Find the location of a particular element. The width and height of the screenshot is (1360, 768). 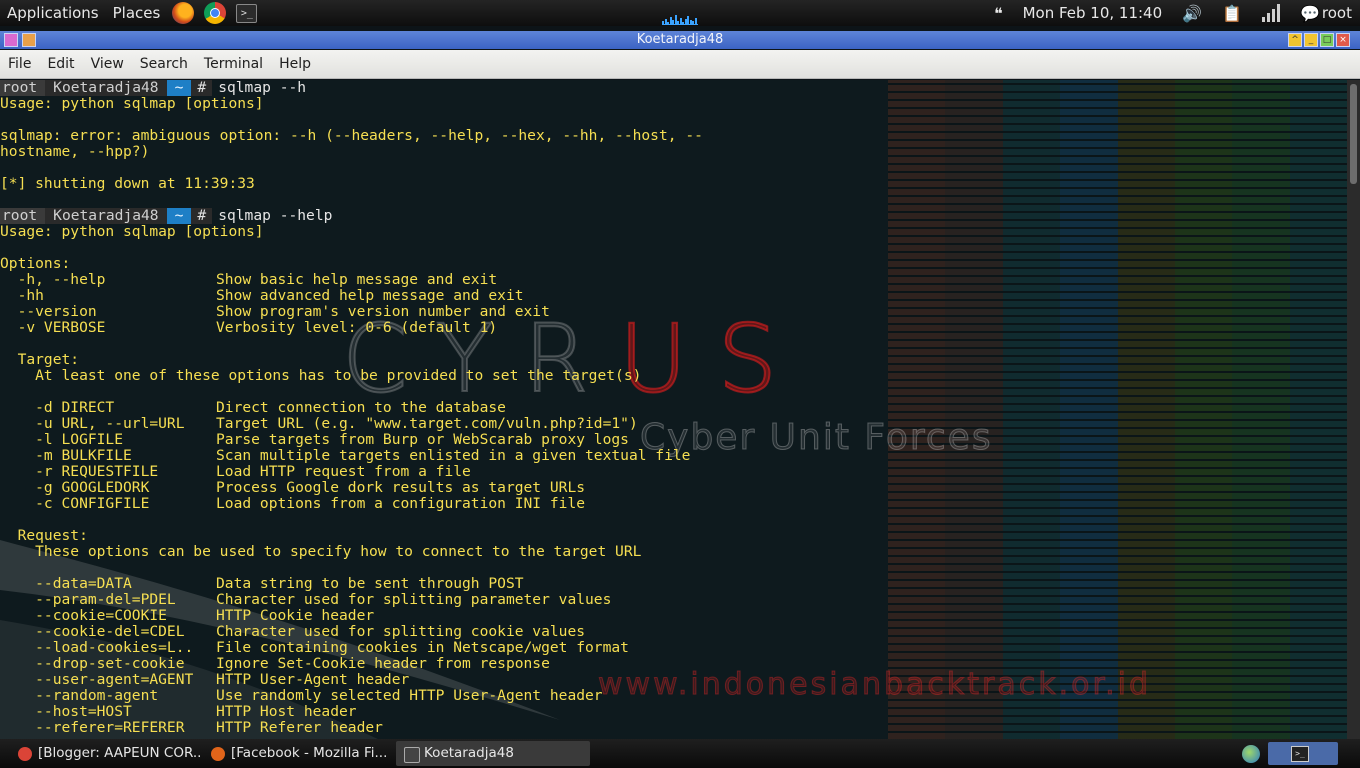

window-titlebar: Koetaradja48 ^ _ □ × is located at coordinates (680, 40).